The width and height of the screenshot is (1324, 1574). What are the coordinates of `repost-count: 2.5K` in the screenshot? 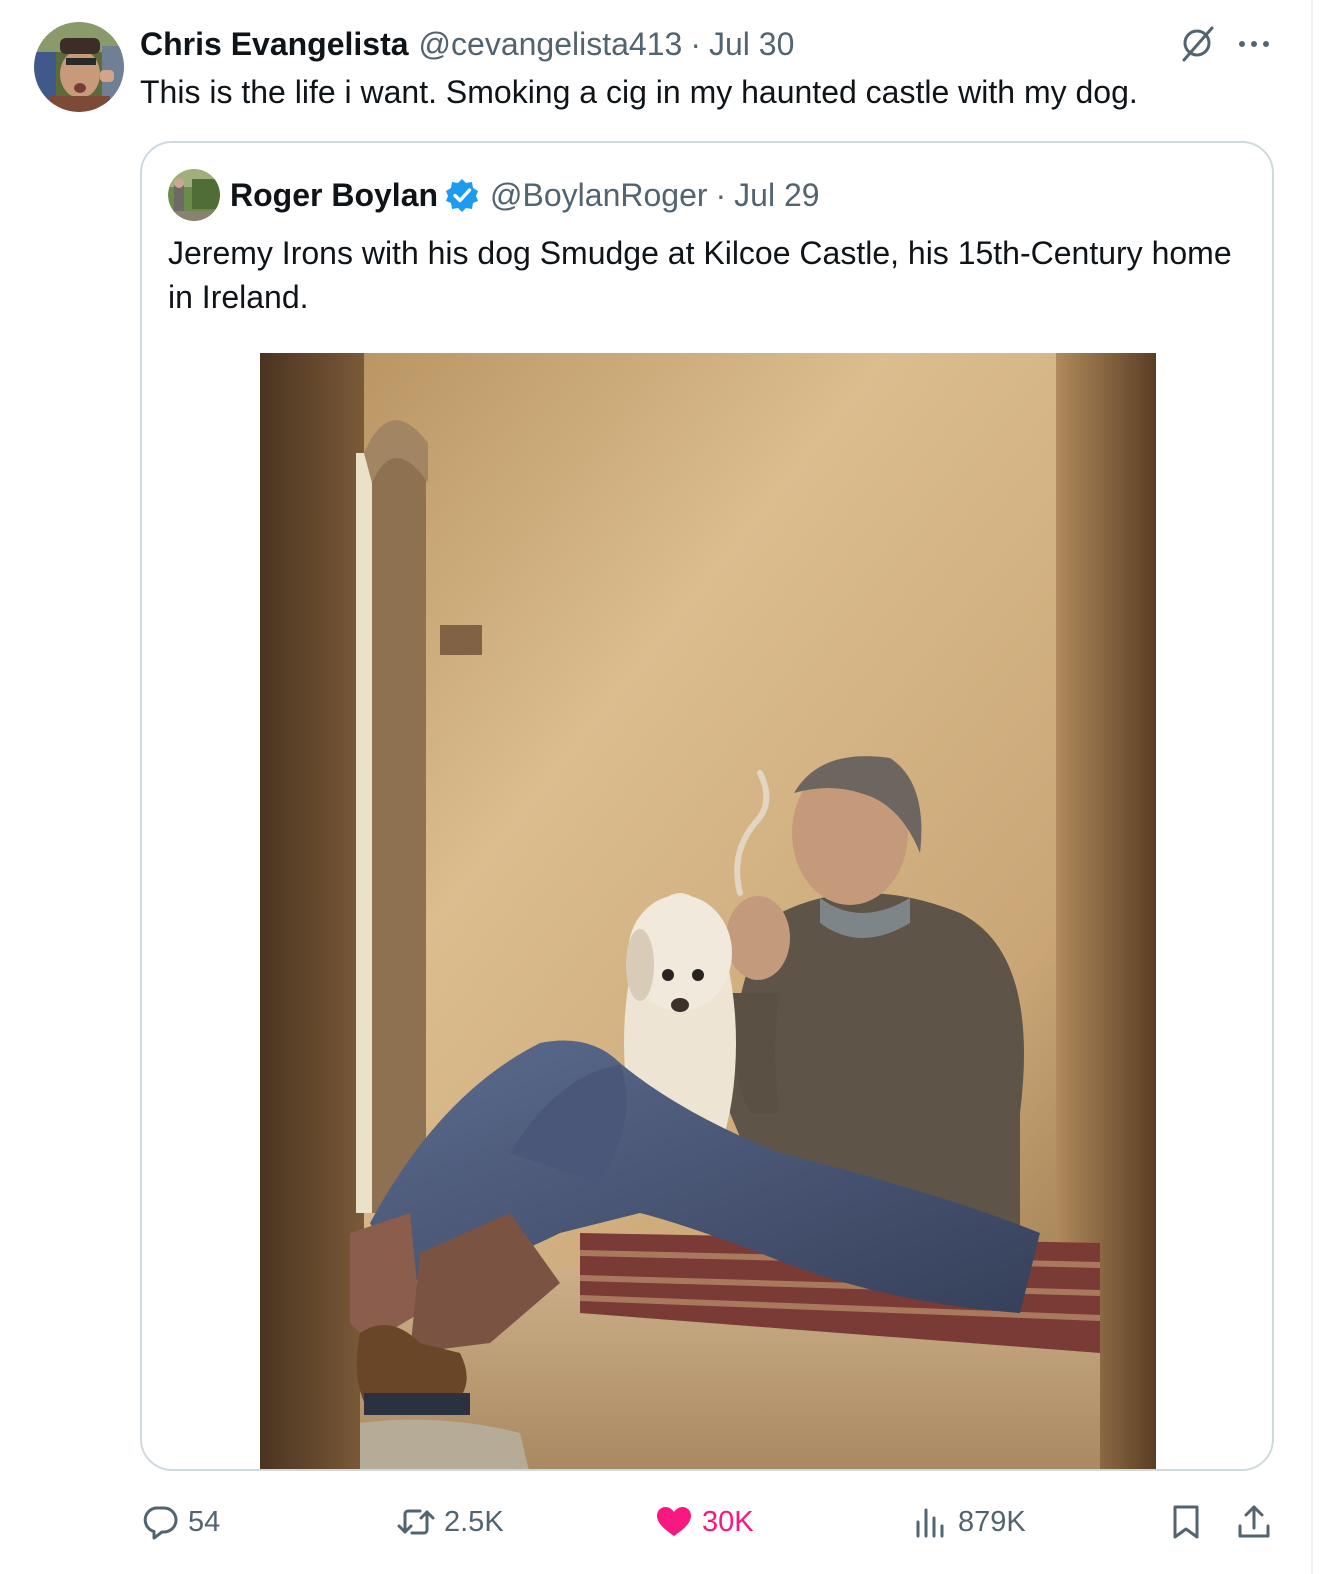 It's located at (474, 1521).